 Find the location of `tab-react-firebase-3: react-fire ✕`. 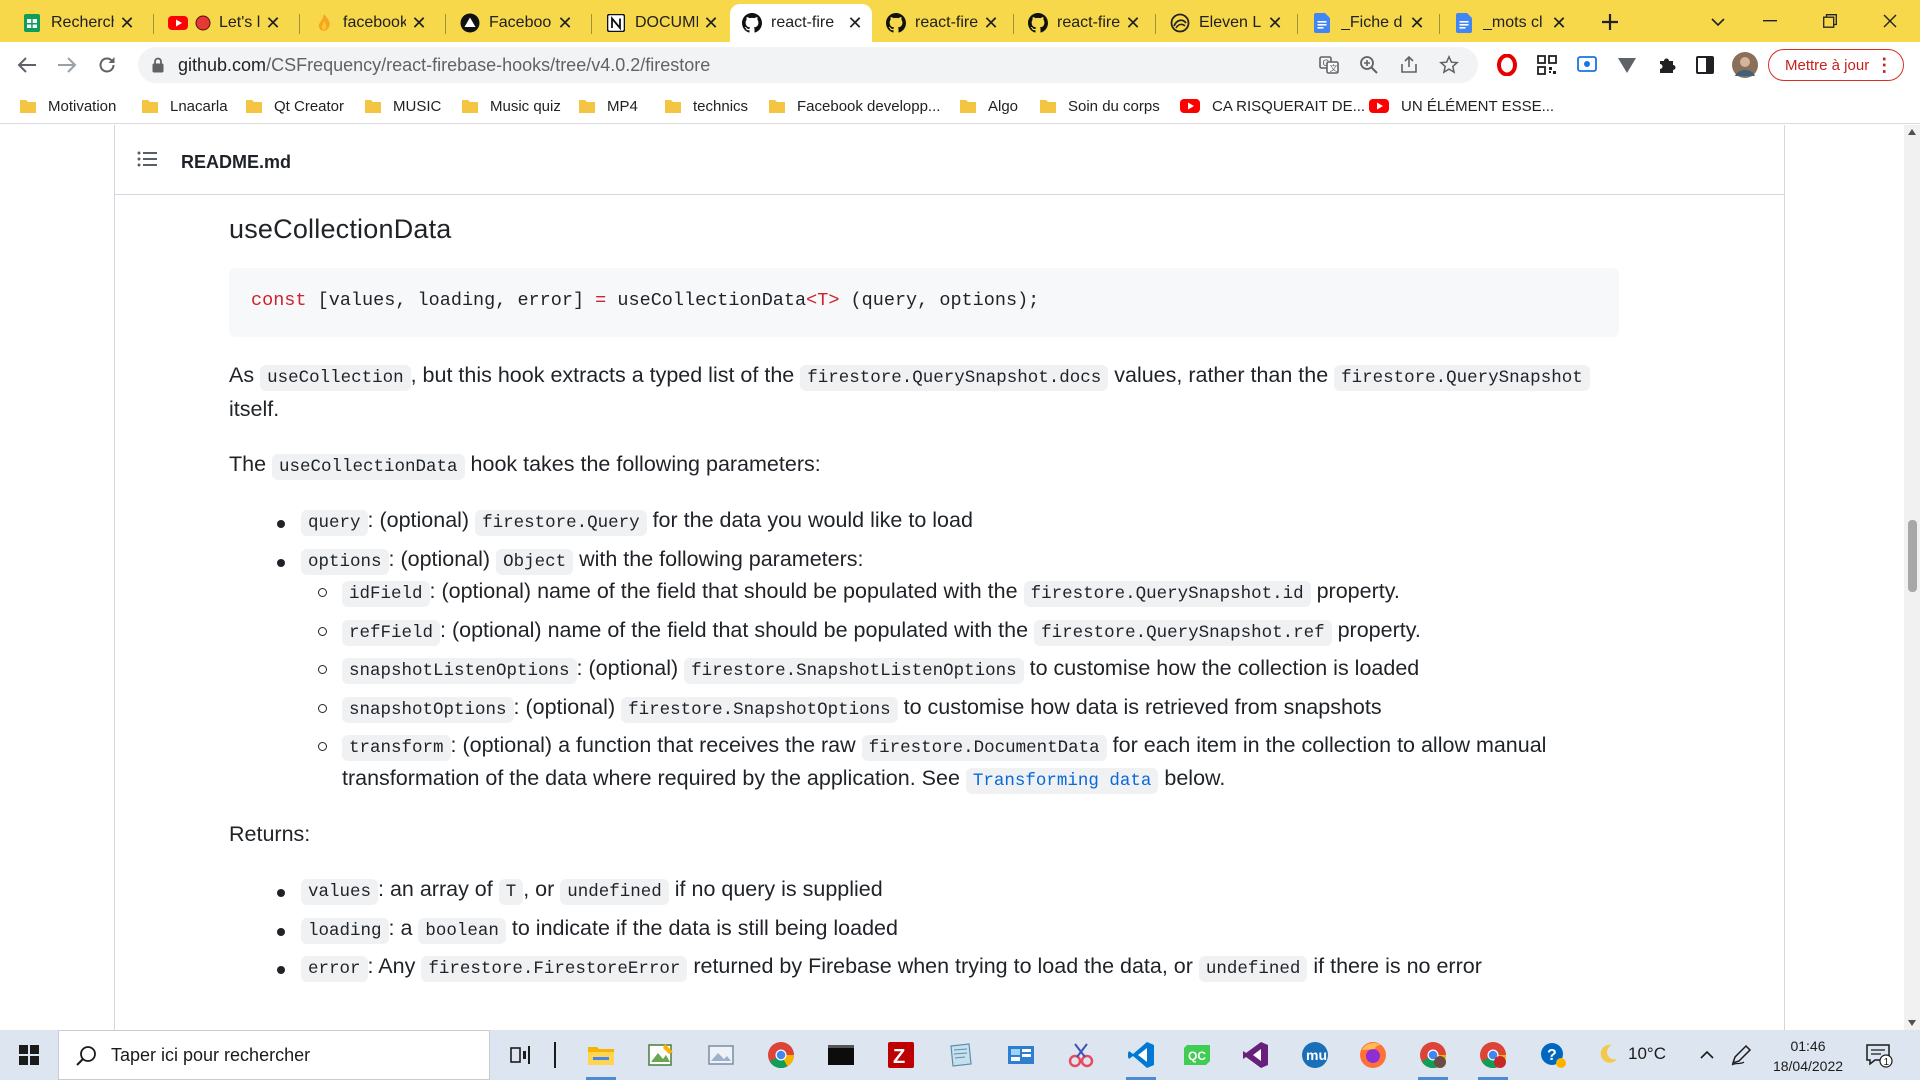

tab-react-firebase-3: react-fire ✕ is located at coordinates (1083, 23).